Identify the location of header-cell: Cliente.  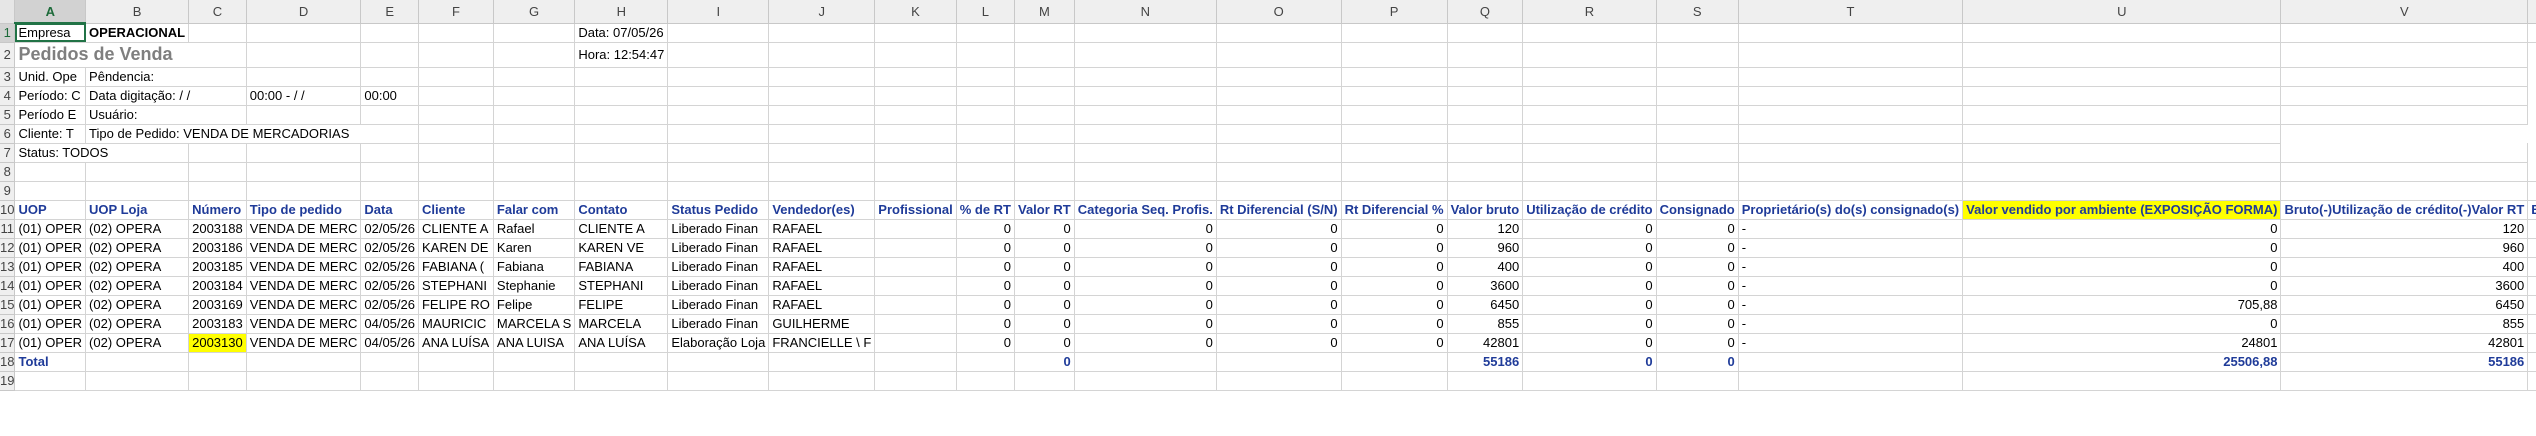
(456, 210).